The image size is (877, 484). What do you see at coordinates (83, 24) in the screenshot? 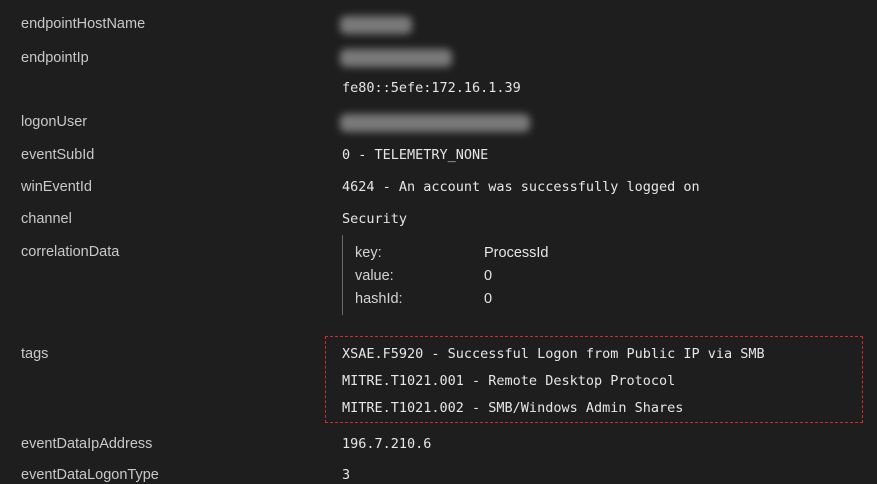
I see `field-key-endpointhostname: endpointHostName` at bounding box center [83, 24].